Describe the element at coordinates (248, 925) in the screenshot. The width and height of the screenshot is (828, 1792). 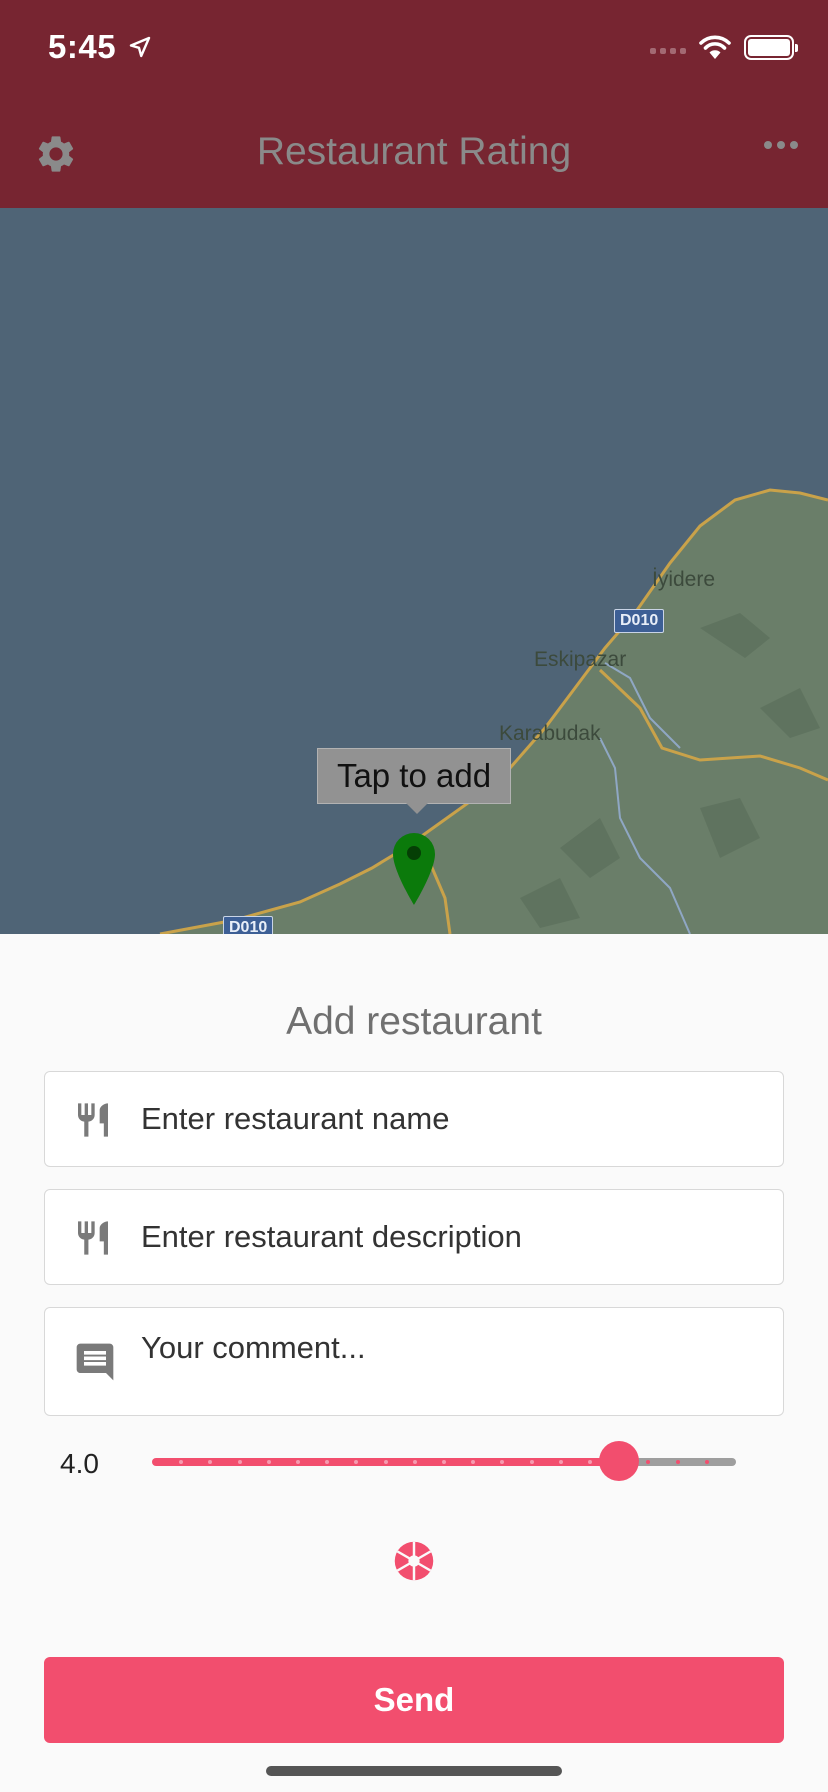
I see `road-sign-d010-lower: D010` at that location.